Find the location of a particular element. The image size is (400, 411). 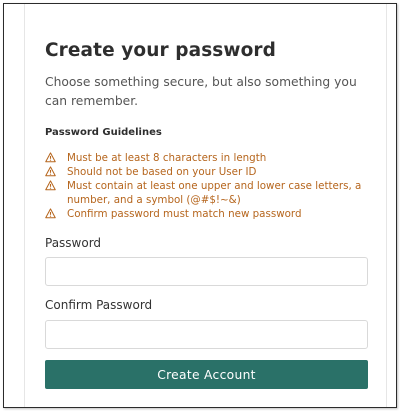

guideline-min-length: Must be at least 8 characters in length is located at coordinates (212, 158).